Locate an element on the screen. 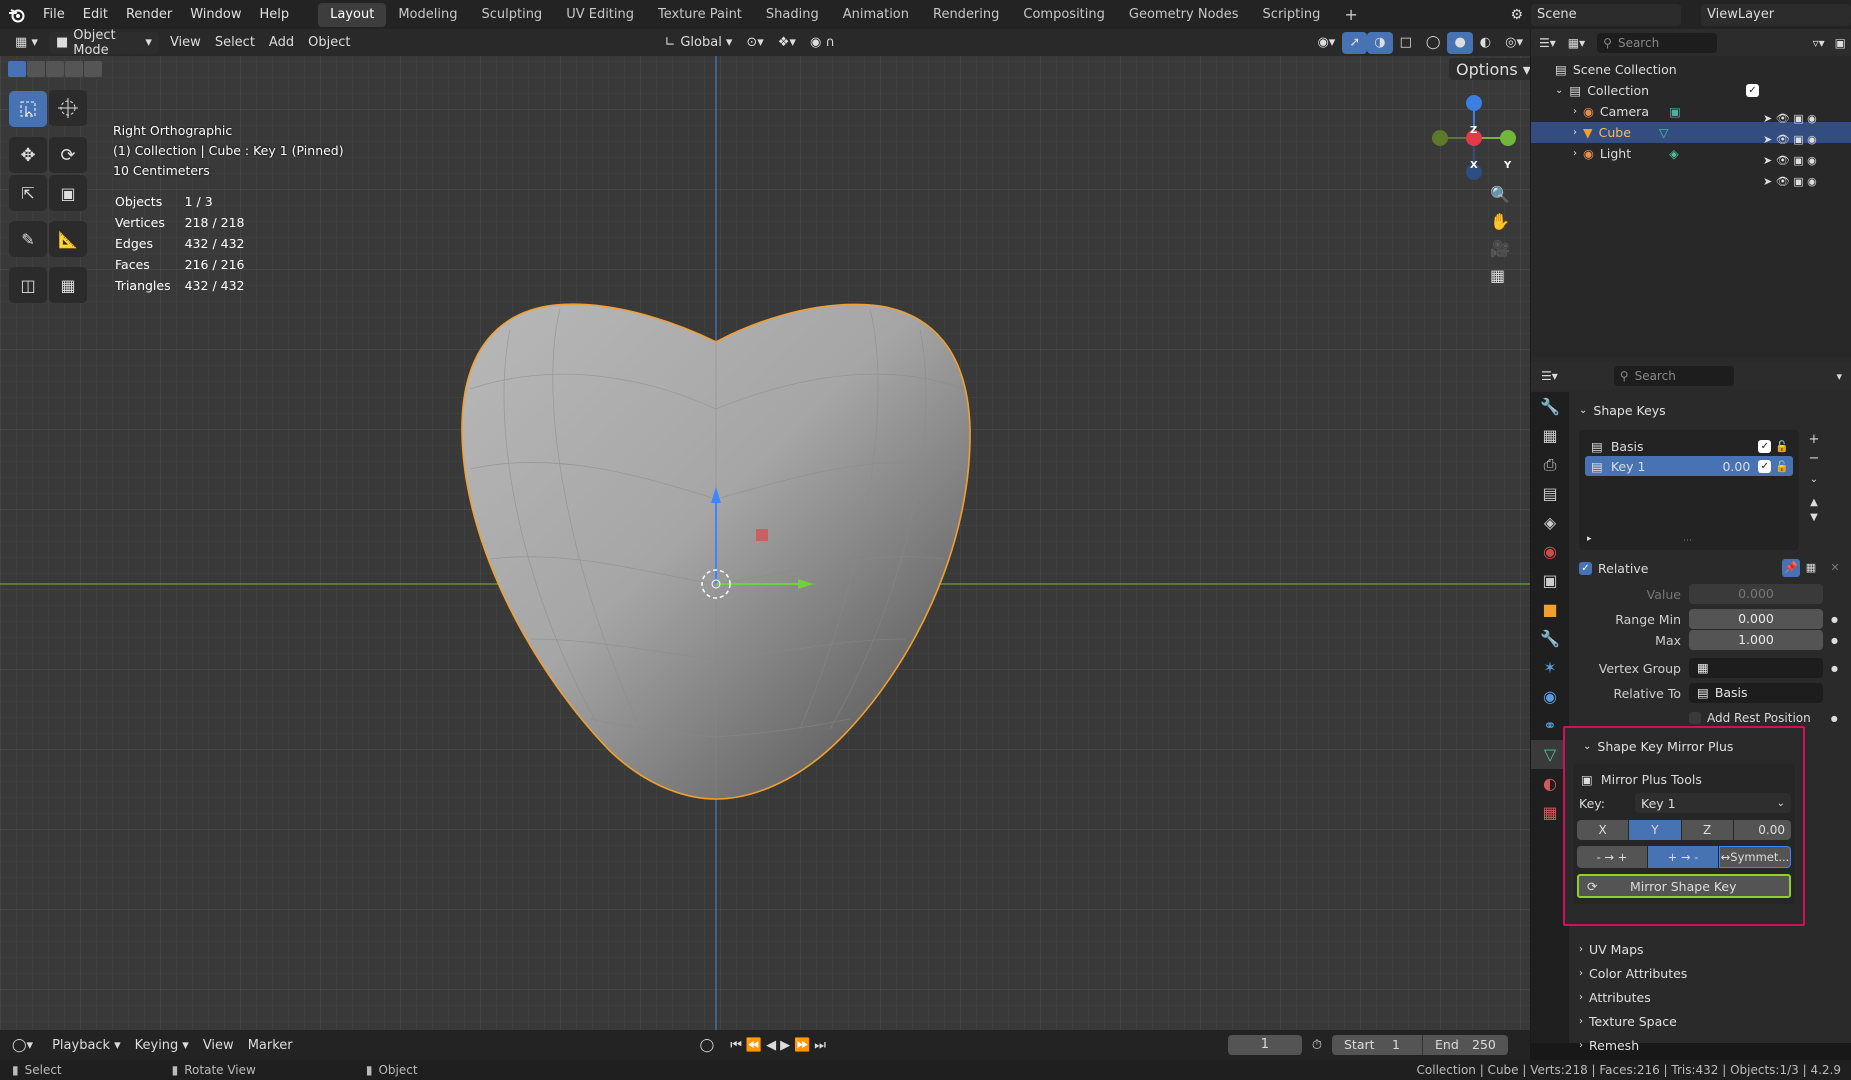  shape-keys-header: ⌄ Shape Keys is located at coordinates (1710, 410).